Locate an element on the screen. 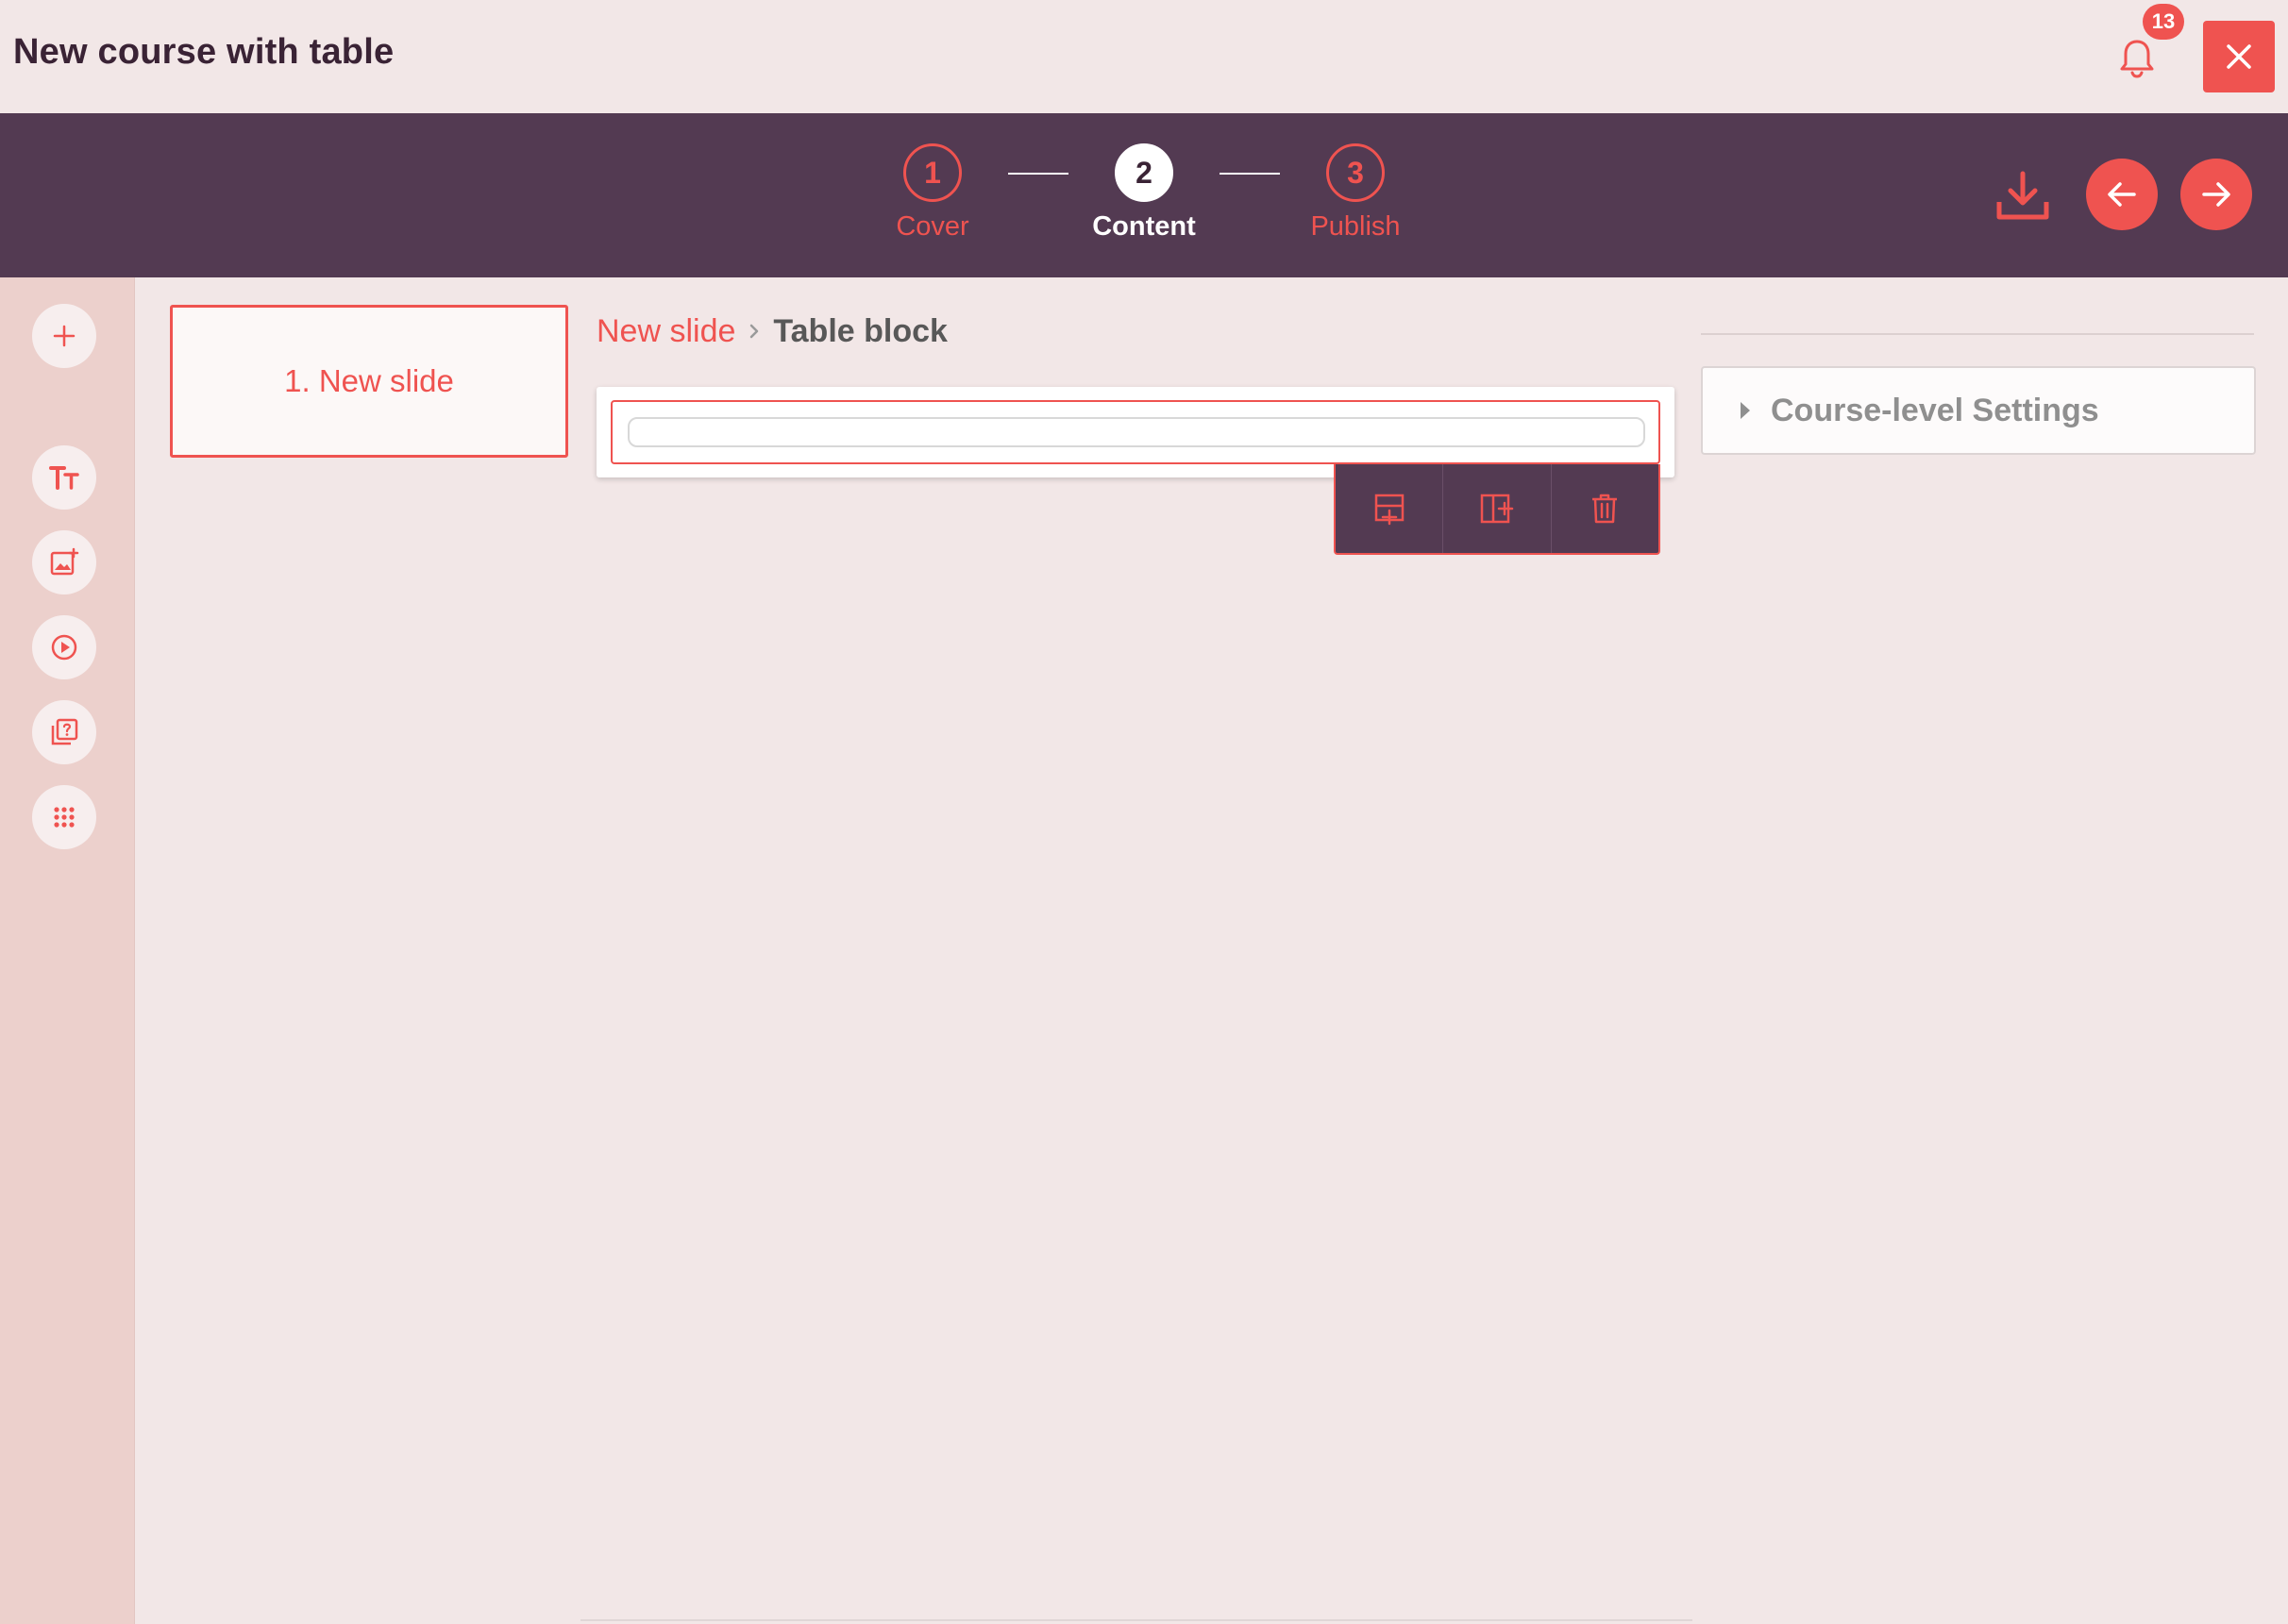 This screenshot has height=1624, width=2288. breadcrumb-current: Table block is located at coordinates (860, 331).